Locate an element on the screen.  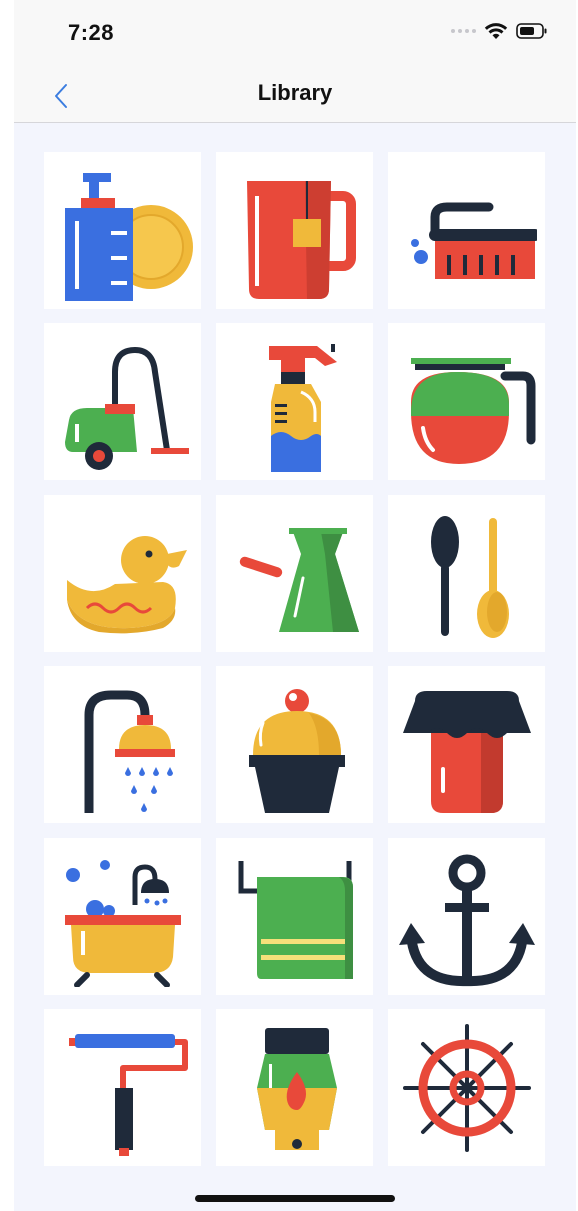
vacuum-cleaner-icon is located at coordinates (126, 408).